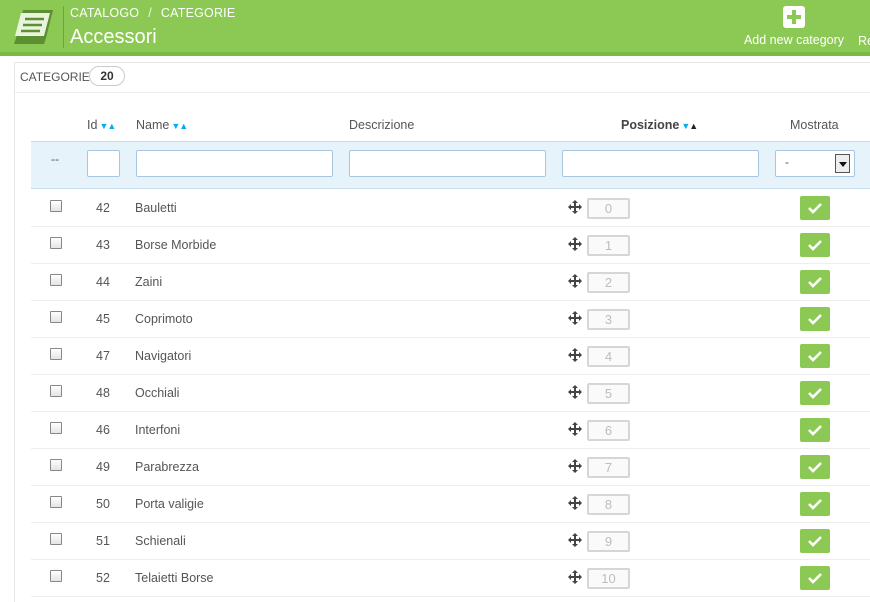  Describe the element at coordinates (382, 125) in the screenshot. I see `column-header-description: Descrizione` at that location.